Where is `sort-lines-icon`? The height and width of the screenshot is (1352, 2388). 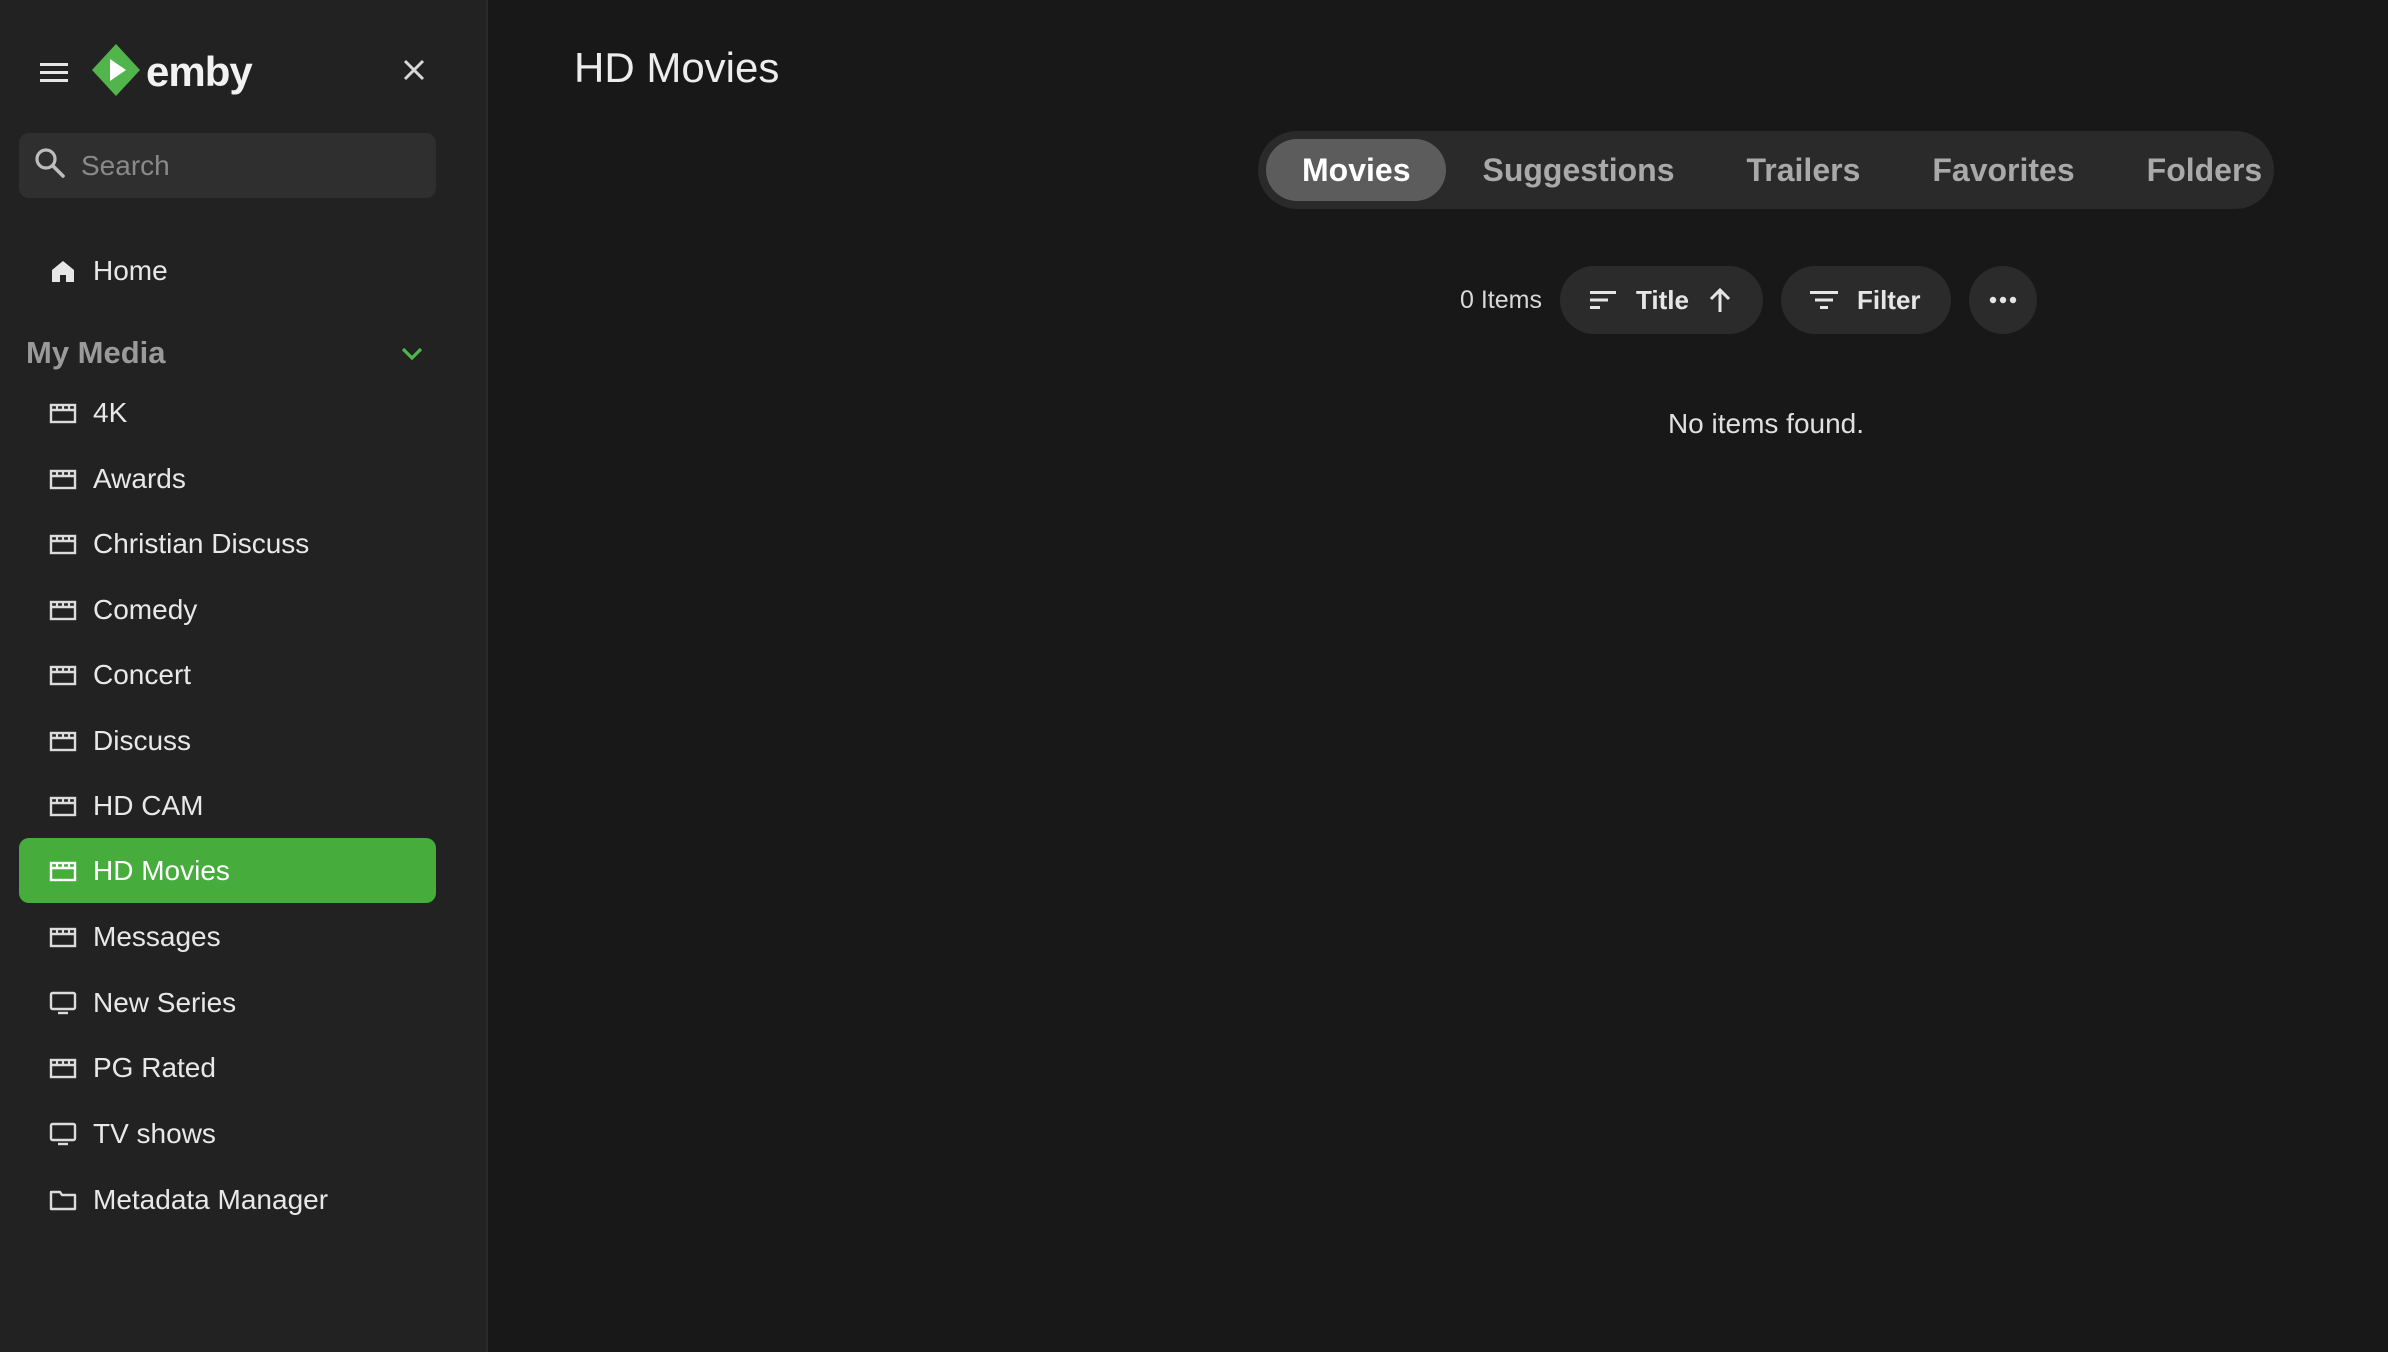 sort-lines-icon is located at coordinates (1603, 300).